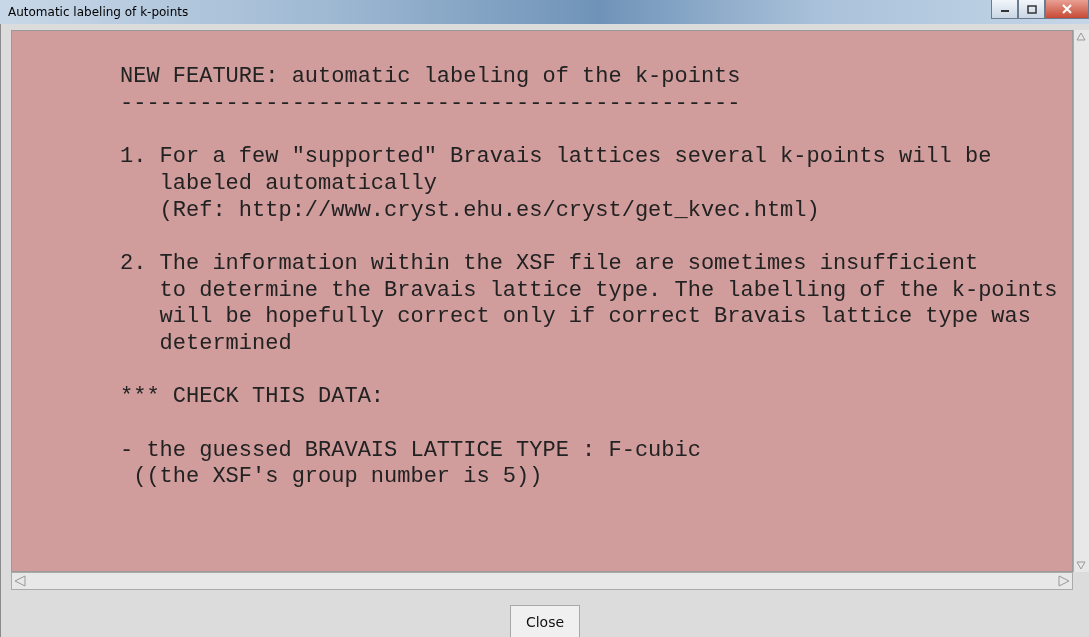 Image resolution: width=1089 pixels, height=637 pixels. I want to click on message-line: NEW FEATURE: automatic labeling of the k-points, so click(431, 77).